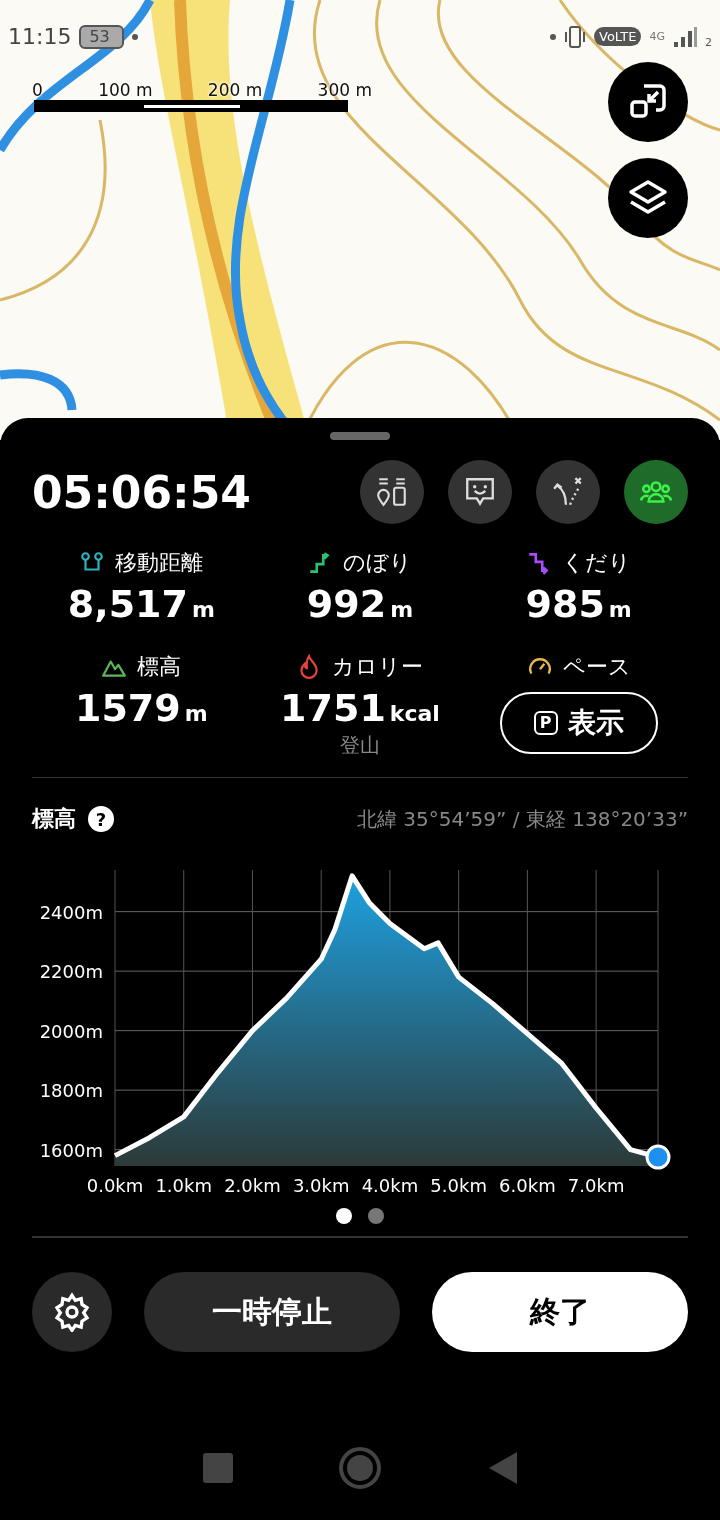 This screenshot has width=720, height=1520. What do you see at coordinates (597, 563) in the screenshot?
I see `stat-label: くだり` at bounding box center [597, 563].